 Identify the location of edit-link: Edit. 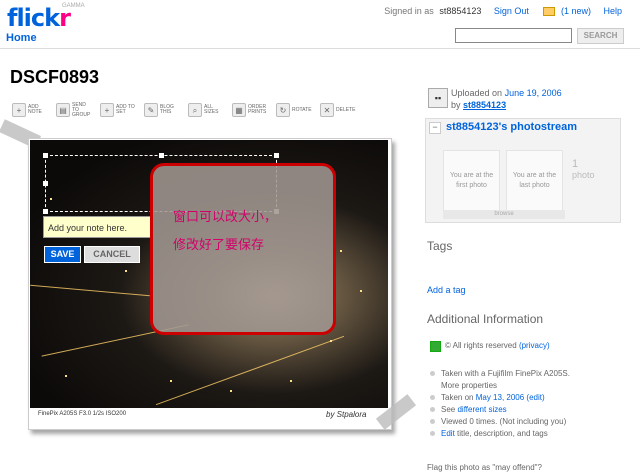
(448, 433).